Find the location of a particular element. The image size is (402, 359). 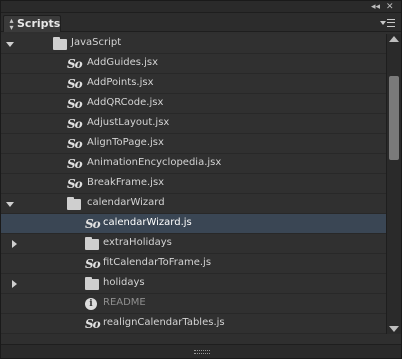

panel-bottom-bar is located at coordinates (201, 351).